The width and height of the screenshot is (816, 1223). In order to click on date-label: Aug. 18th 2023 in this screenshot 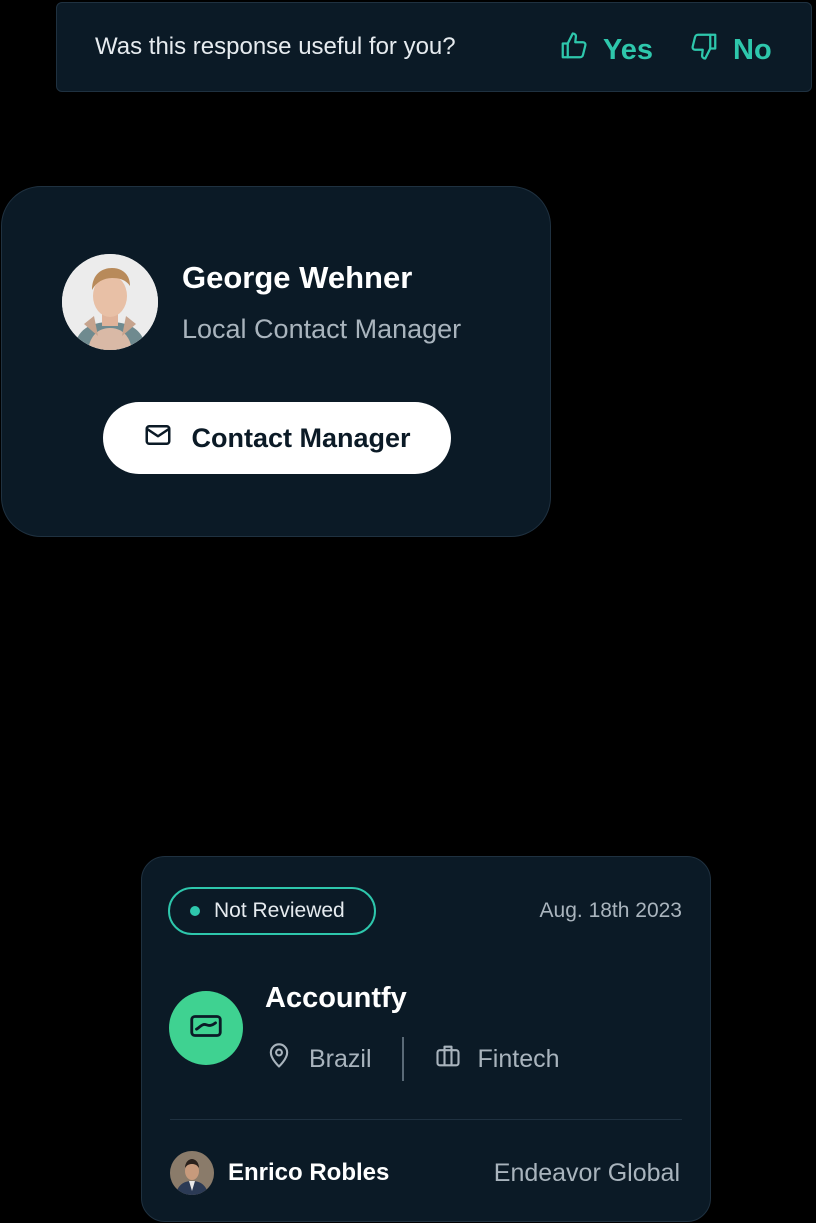, I will do `click(610, 910)`.